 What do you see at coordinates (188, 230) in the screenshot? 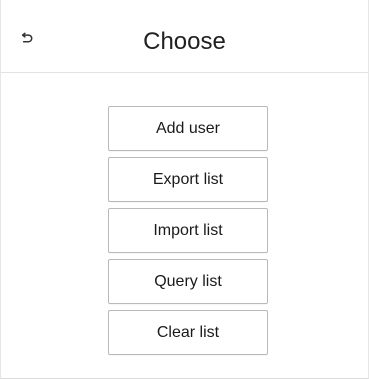
I see `import-list-button: Import list` at bounding box center [188, 230].